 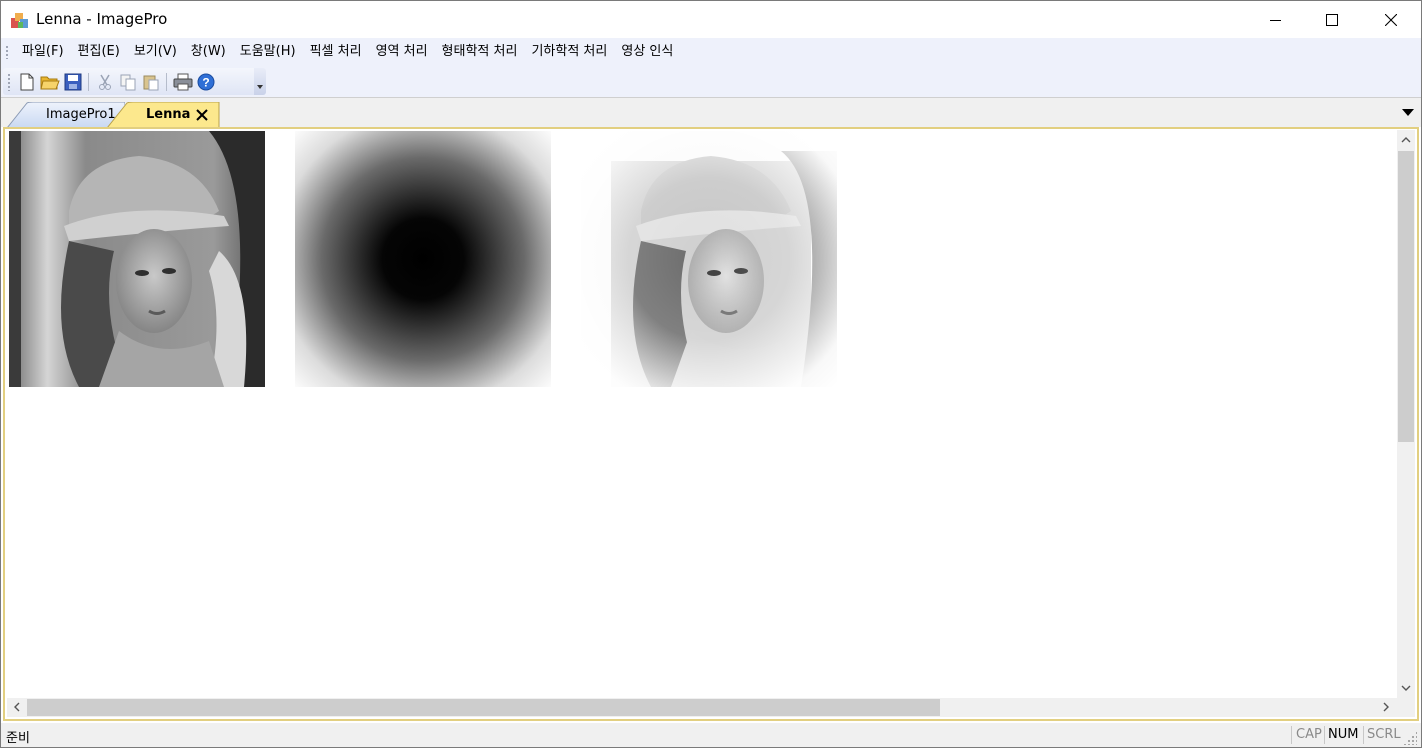 I want to click on minimize-button, so click(x=1276, y=19).